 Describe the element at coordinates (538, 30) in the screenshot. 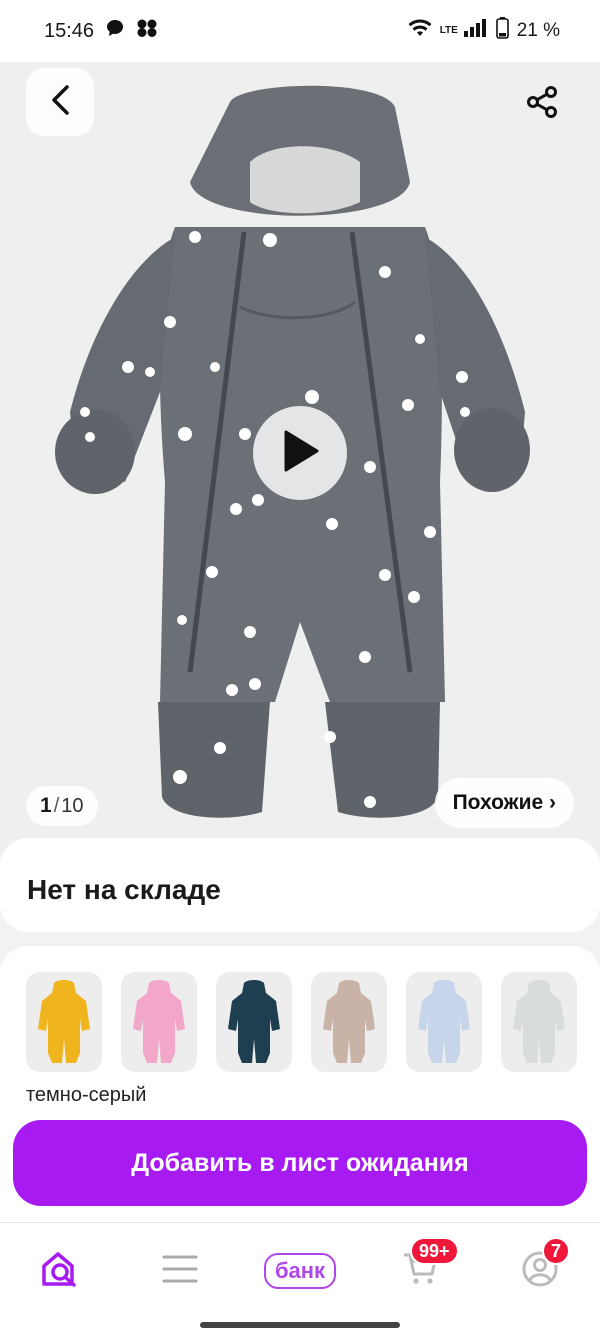

I see `battery-level: 21 %` at that location.